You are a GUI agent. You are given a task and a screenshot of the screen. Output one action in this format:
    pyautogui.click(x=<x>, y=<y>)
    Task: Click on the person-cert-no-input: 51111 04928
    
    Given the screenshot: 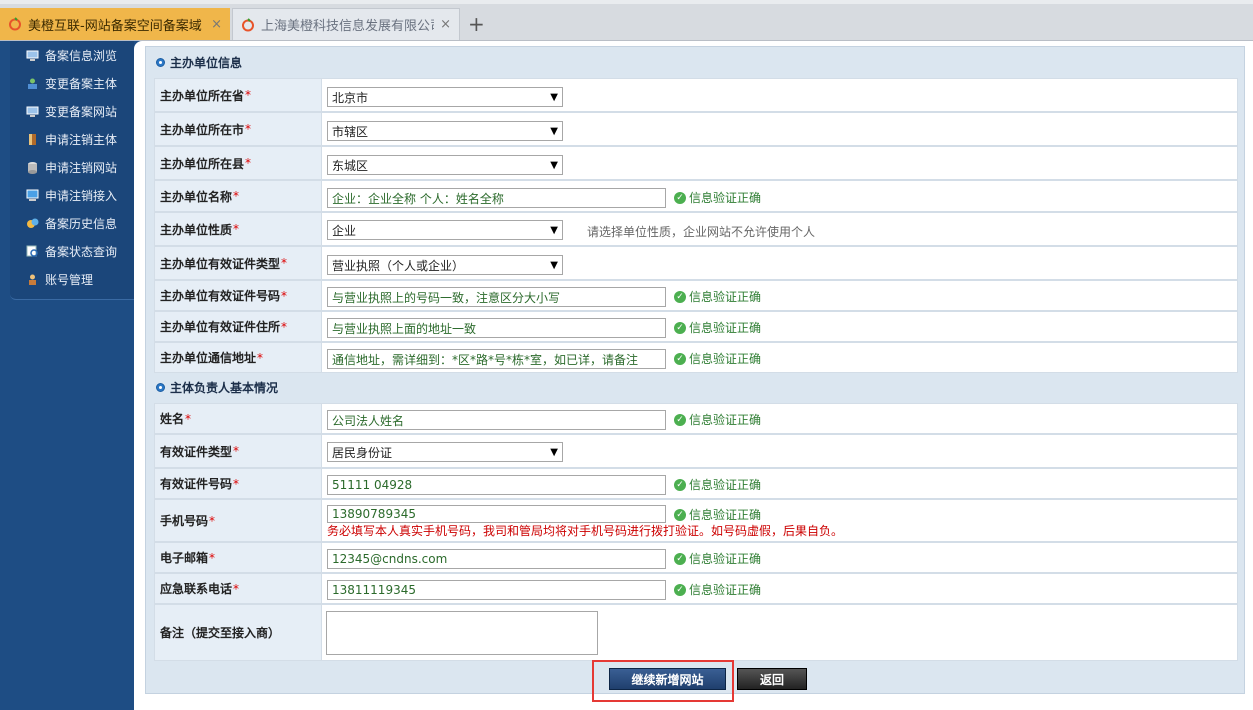 What is the action you would take?
    pyautogui.click(x=496, y=485)
    